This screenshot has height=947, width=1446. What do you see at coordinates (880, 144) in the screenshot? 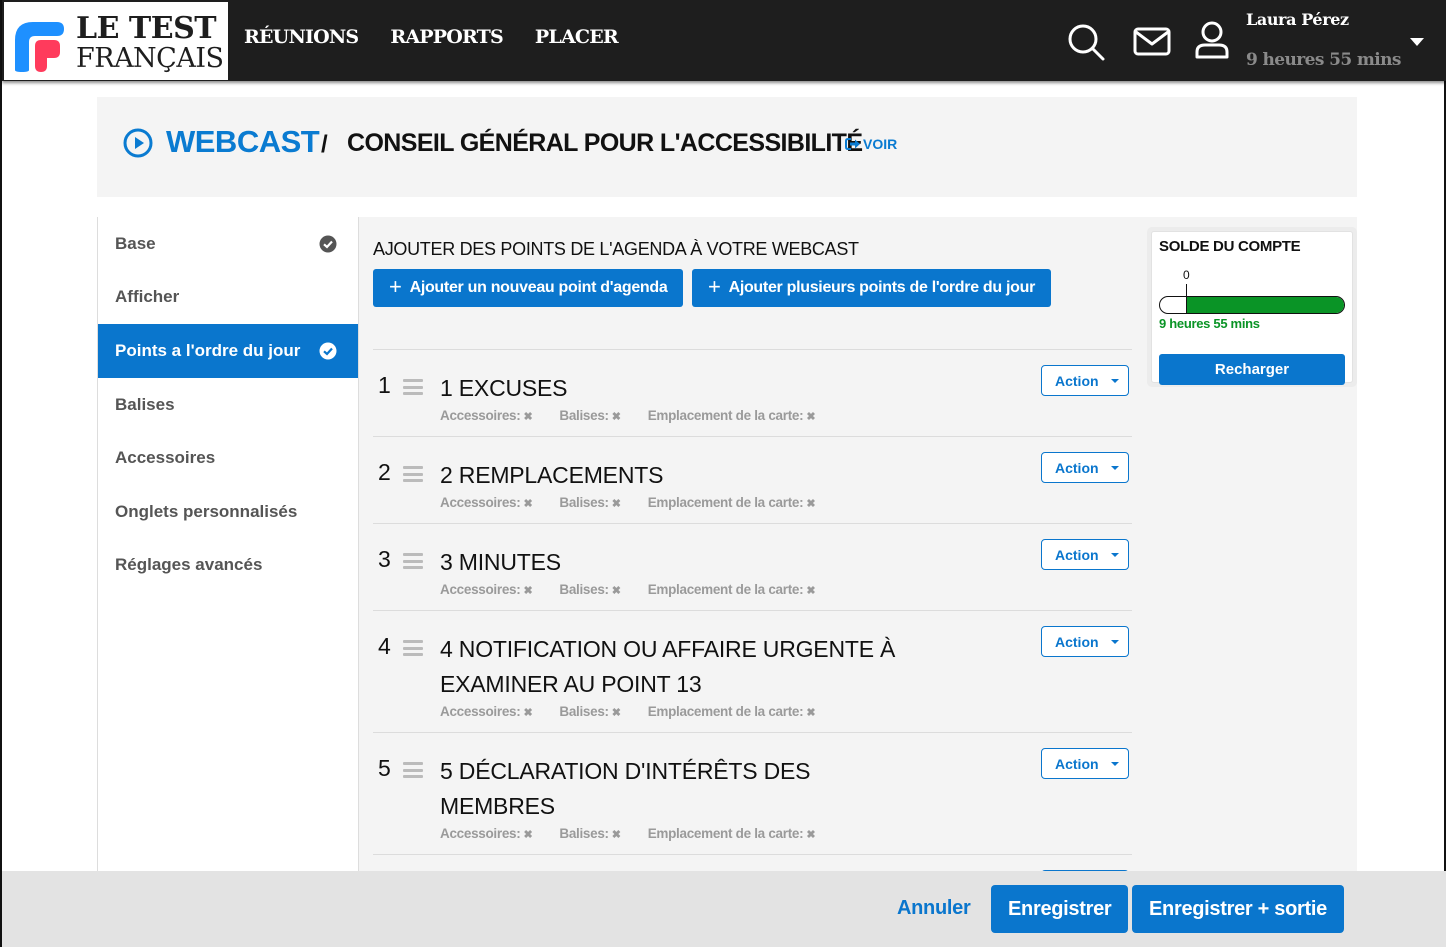
I see `view-link-label: VOIR` at bounding box center [880, 144].